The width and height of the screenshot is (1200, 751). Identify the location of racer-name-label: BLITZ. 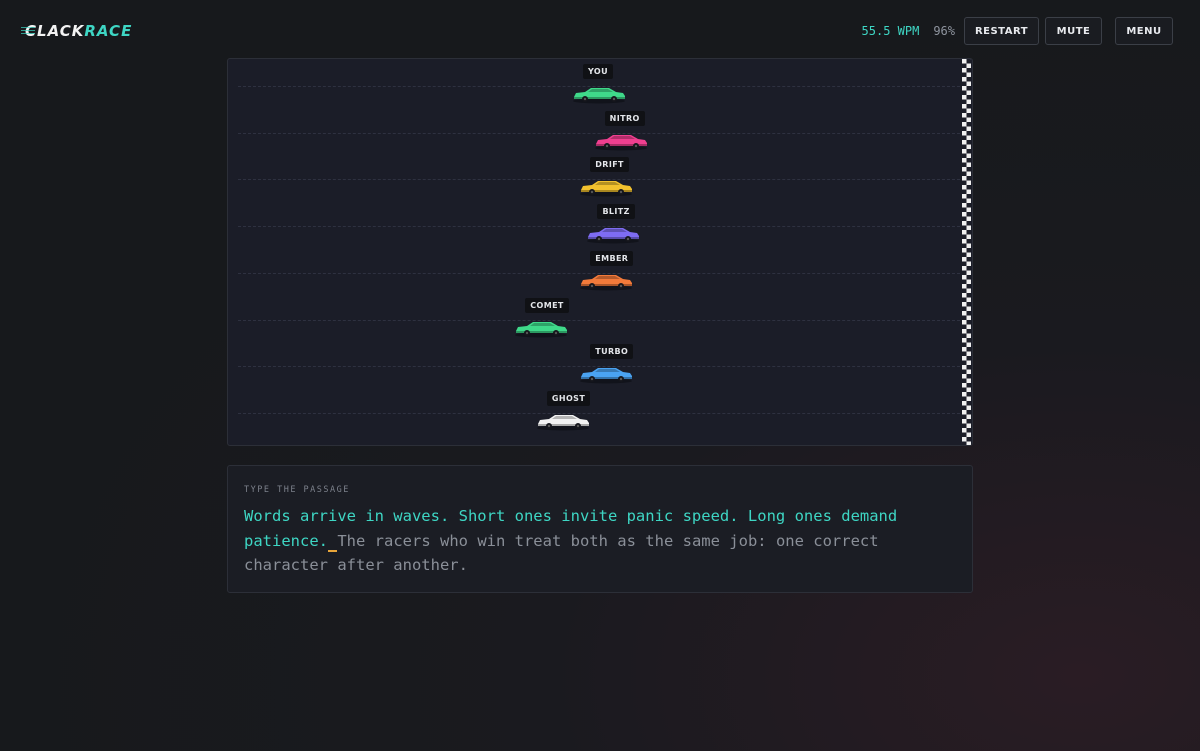
(616, 212).